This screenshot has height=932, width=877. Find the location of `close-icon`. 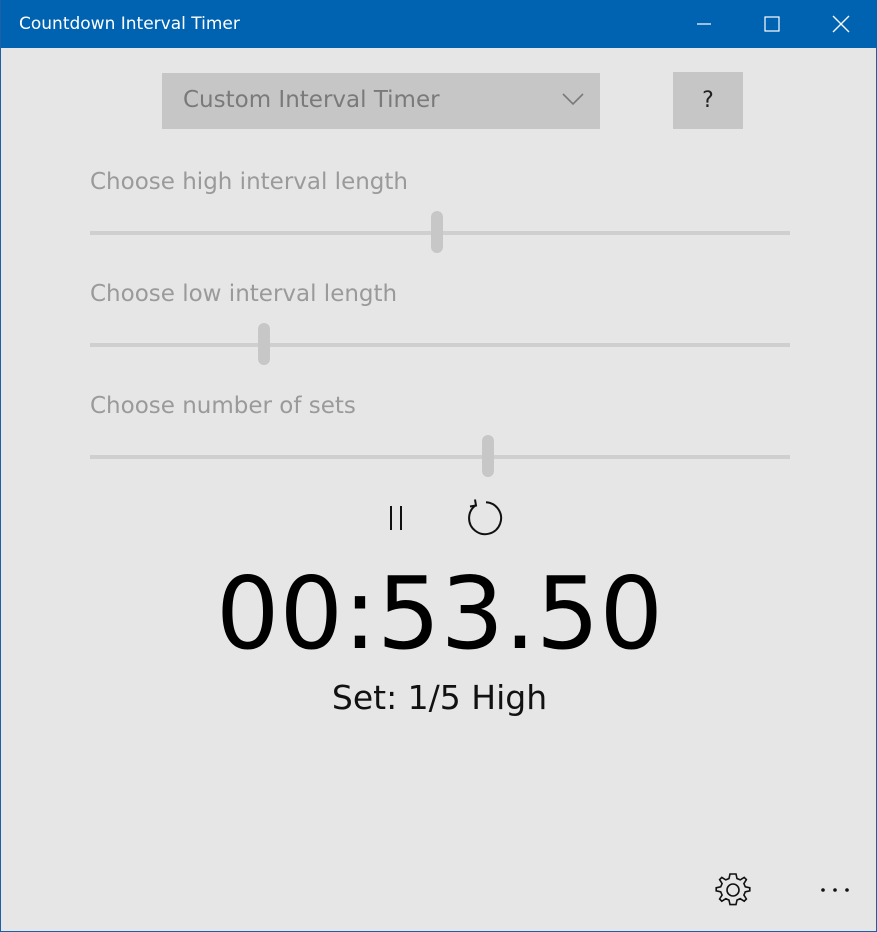

close-icon is located at coordinates (841, 24).